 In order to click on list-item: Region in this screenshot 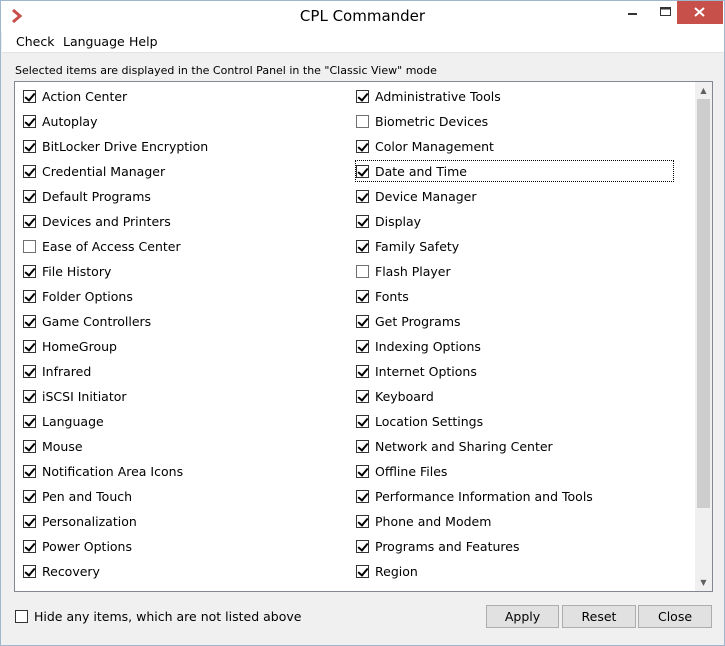, I will do `click(387, 571)`.